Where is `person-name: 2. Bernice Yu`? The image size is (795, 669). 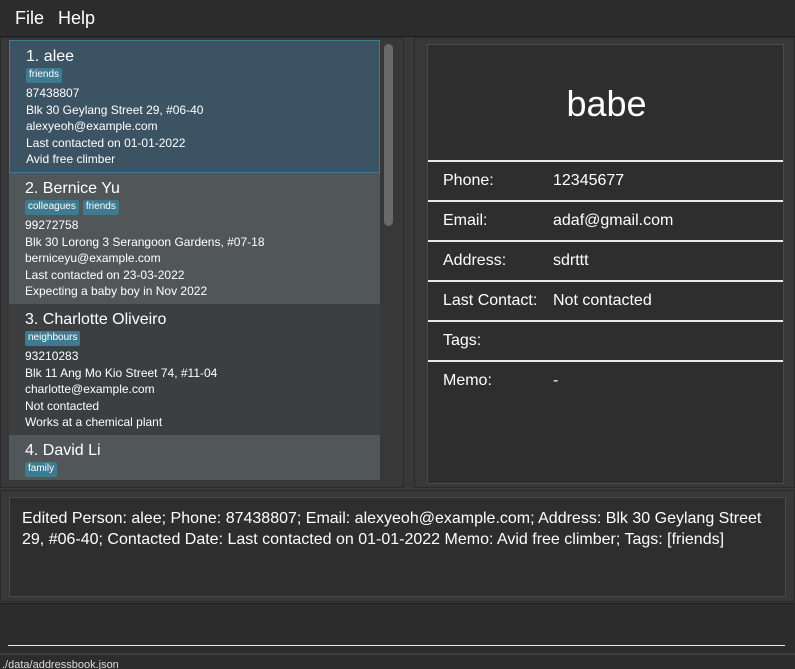
person-name: 2. Bernice Yu is located at coordinates (72, 188).